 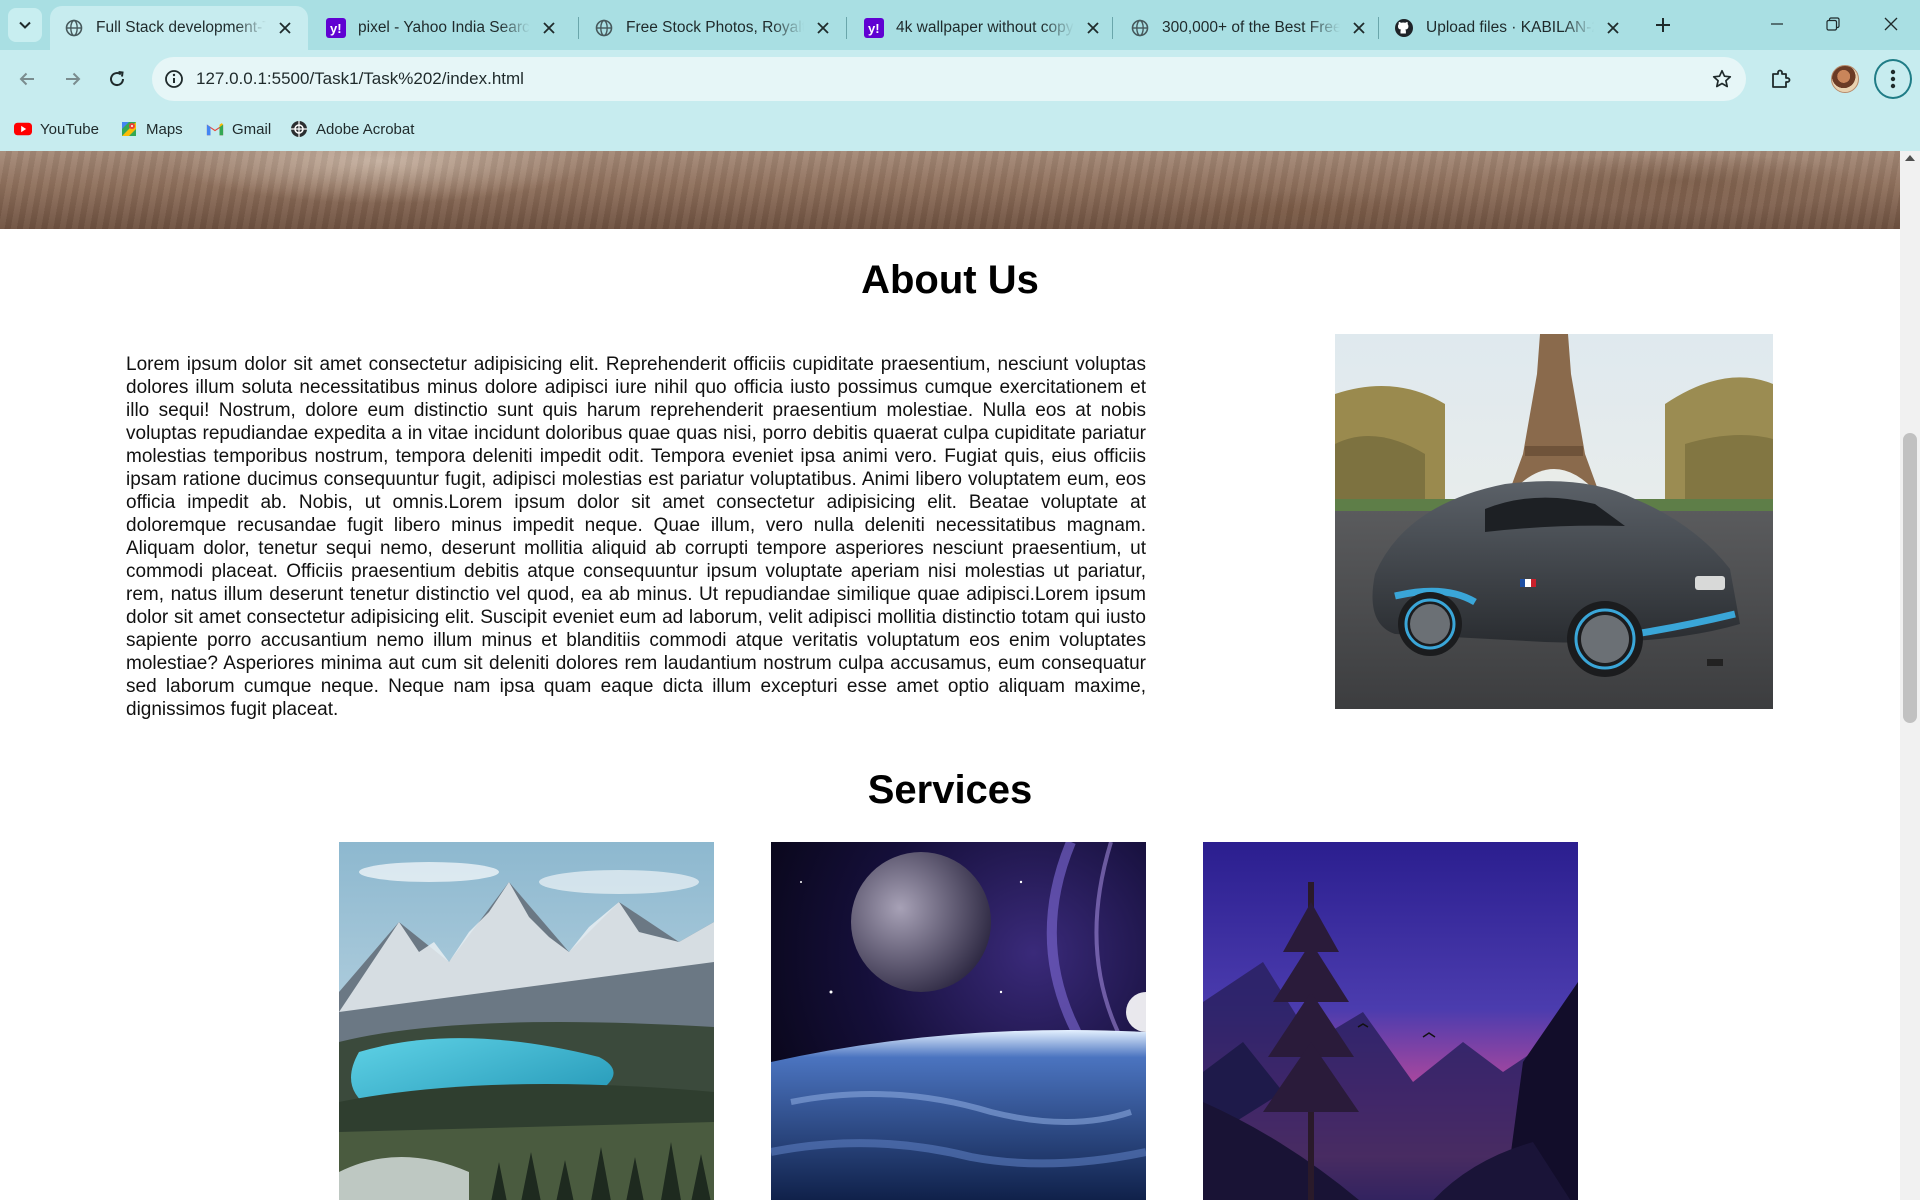 I want to click on tab-0: Full Stack development-Task, so click(x=179, y=28).